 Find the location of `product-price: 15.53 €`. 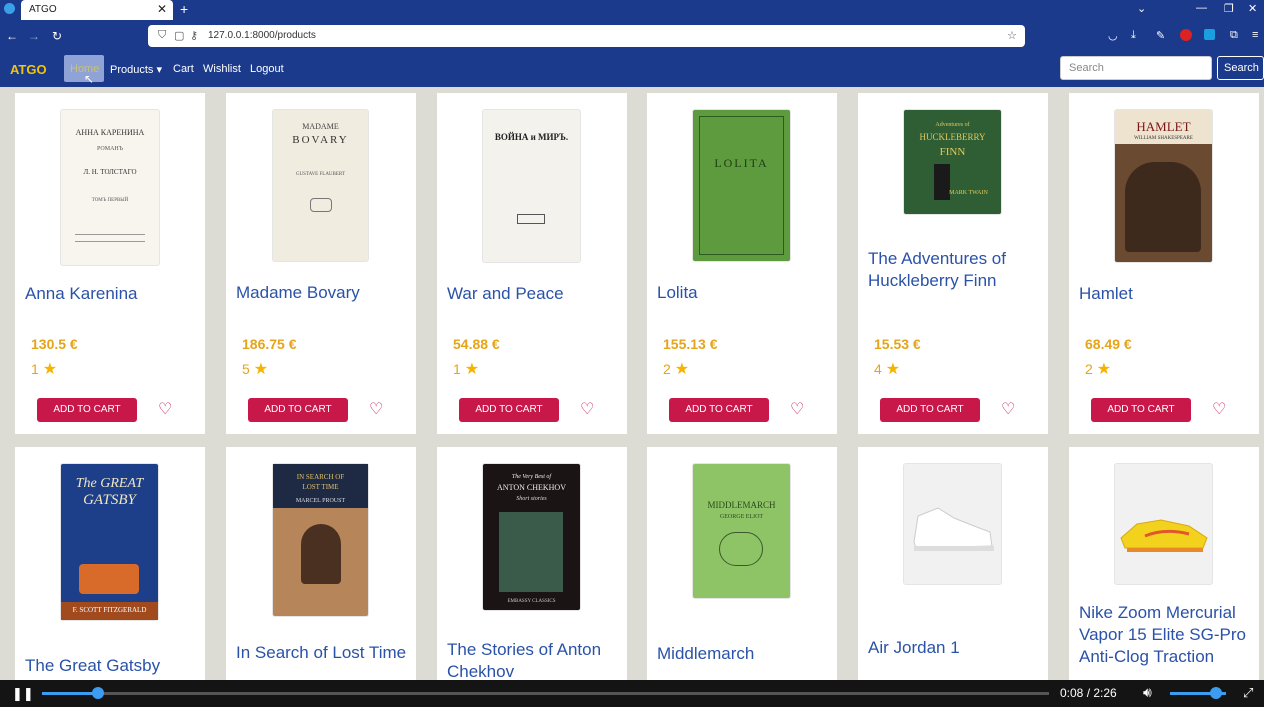

product-price: 15.53 € is located at coordinates (897, 344).